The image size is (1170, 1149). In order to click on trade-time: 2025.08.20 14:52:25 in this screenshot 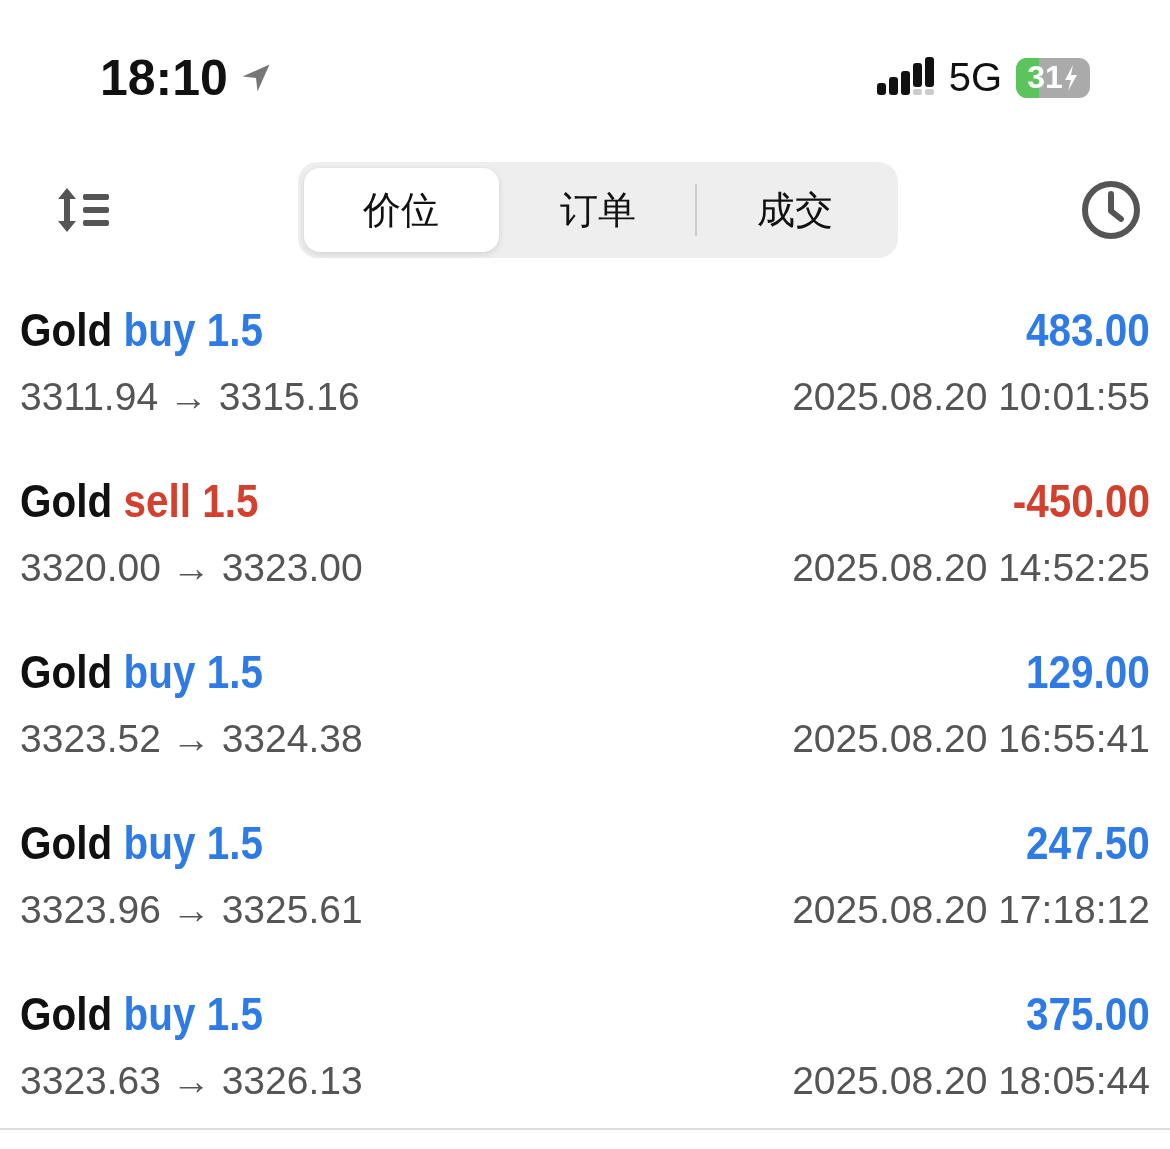, I will do `click(971, 568)`.